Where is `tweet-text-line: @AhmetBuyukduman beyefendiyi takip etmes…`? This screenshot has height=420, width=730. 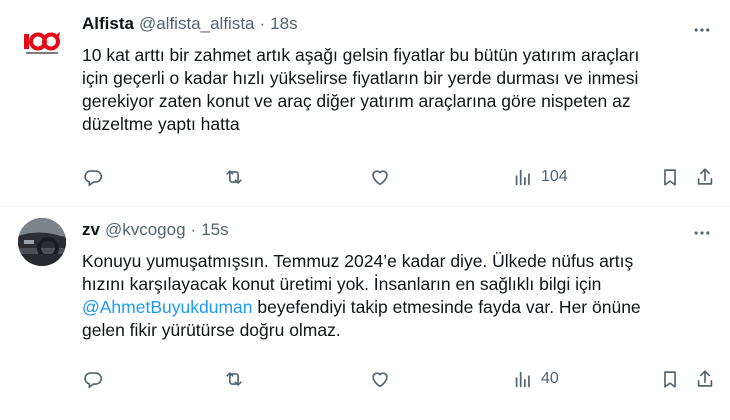 tweet-text-line: @AhmetBuyukduman beyefendiyi takip etmes… is located at coordinates (397, 307).